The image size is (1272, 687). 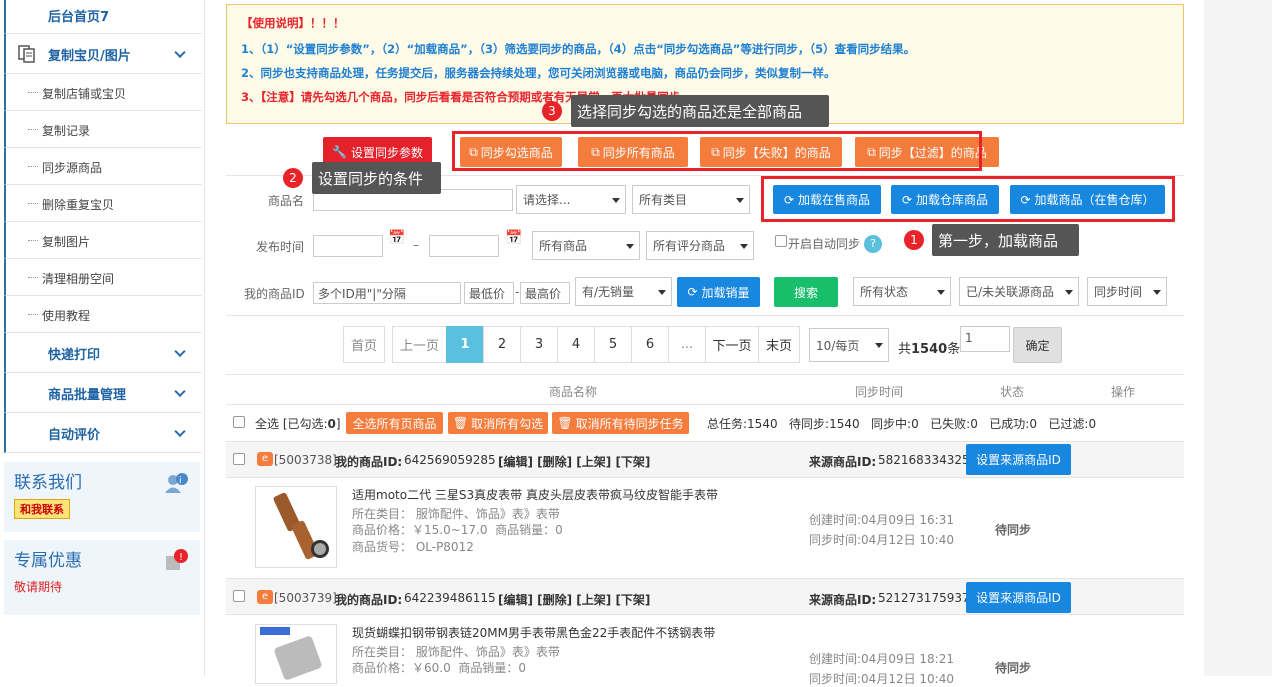 I want to click on select-all-pages-button: 全选所有页商品, so click(x=394, y=423).